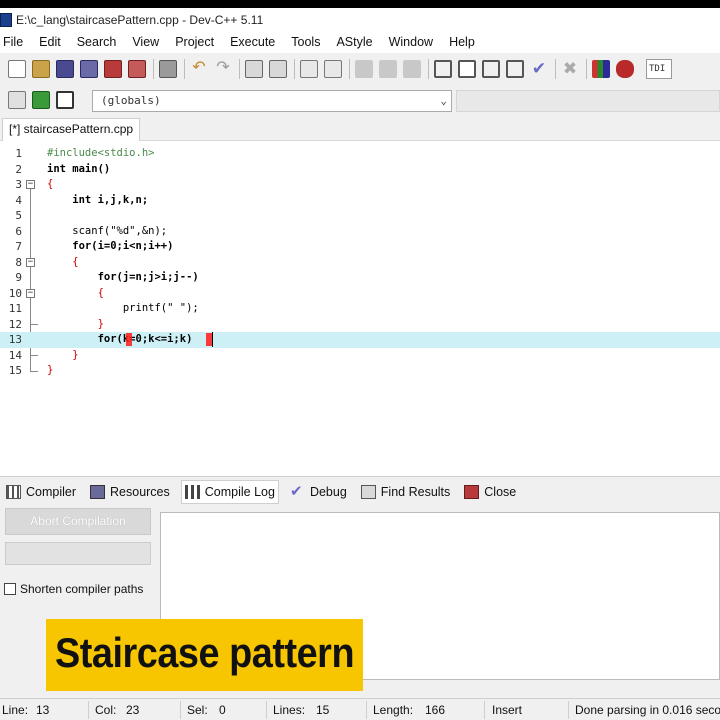  Describe the element at coordinates (388, 69) in the screenshot. I see `forward-icon` at that location.